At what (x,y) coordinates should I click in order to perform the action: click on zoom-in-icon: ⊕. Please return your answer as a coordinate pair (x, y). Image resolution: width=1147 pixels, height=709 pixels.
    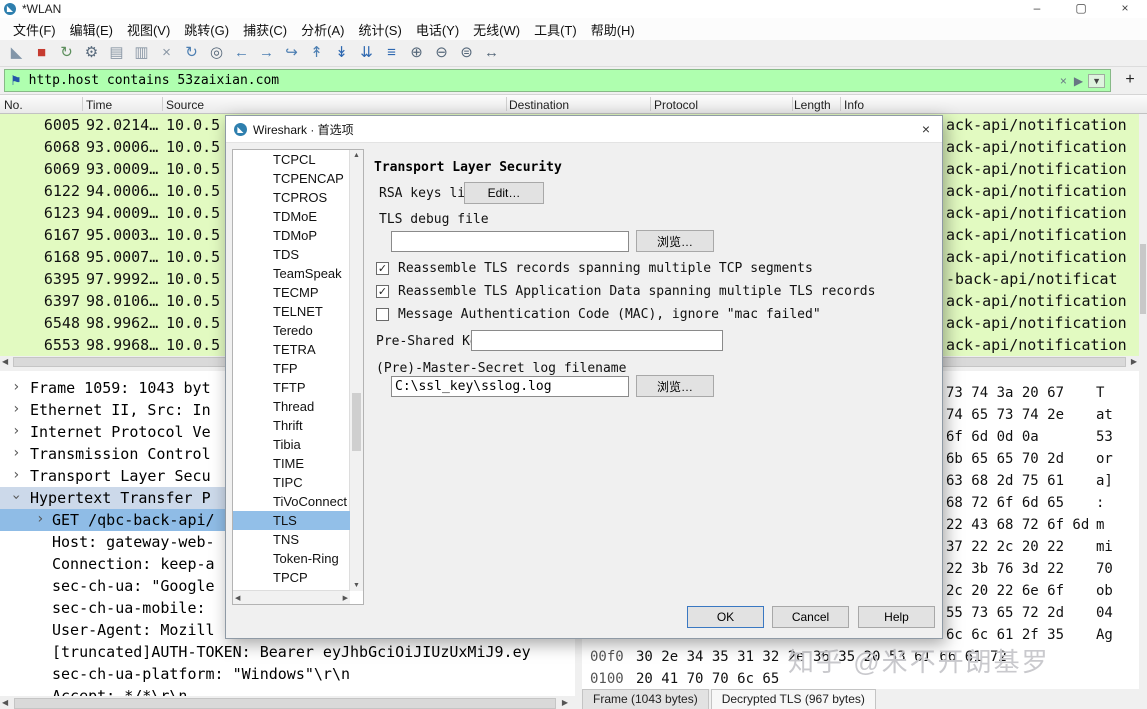
    Looking at the image, I should click on (416, 53).